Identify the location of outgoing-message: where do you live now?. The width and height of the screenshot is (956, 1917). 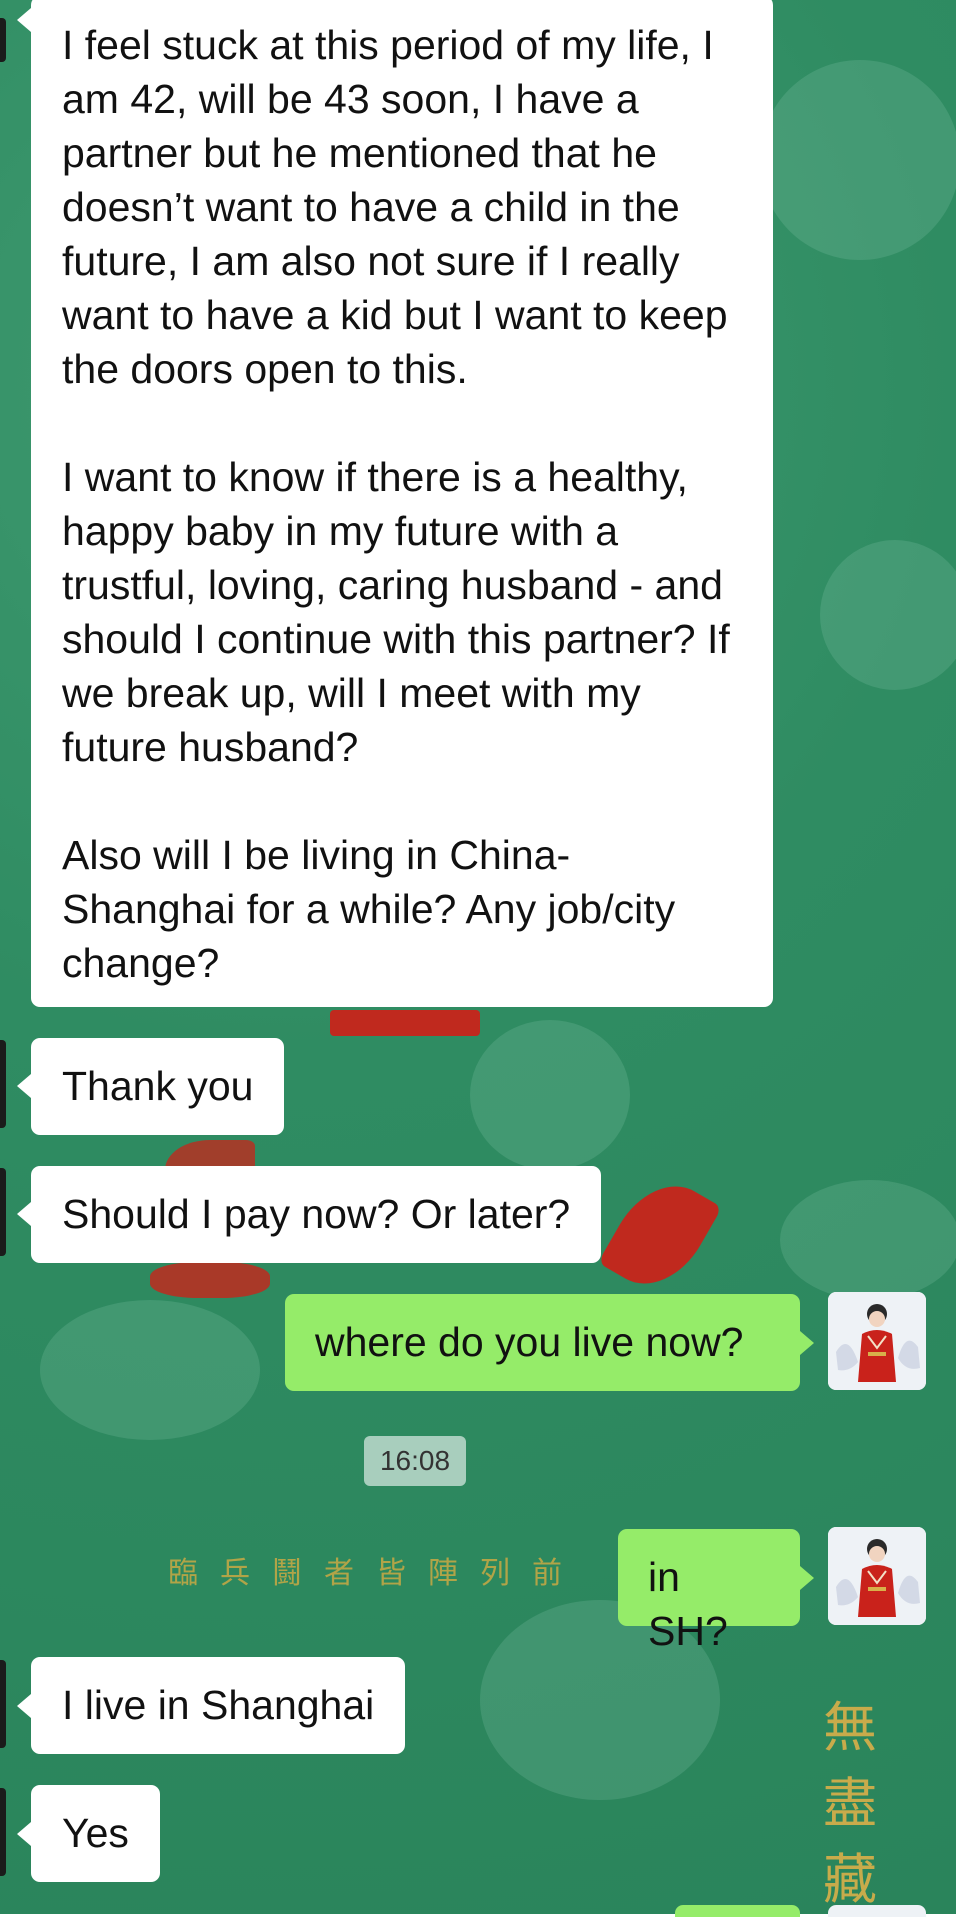
(542, 1342).